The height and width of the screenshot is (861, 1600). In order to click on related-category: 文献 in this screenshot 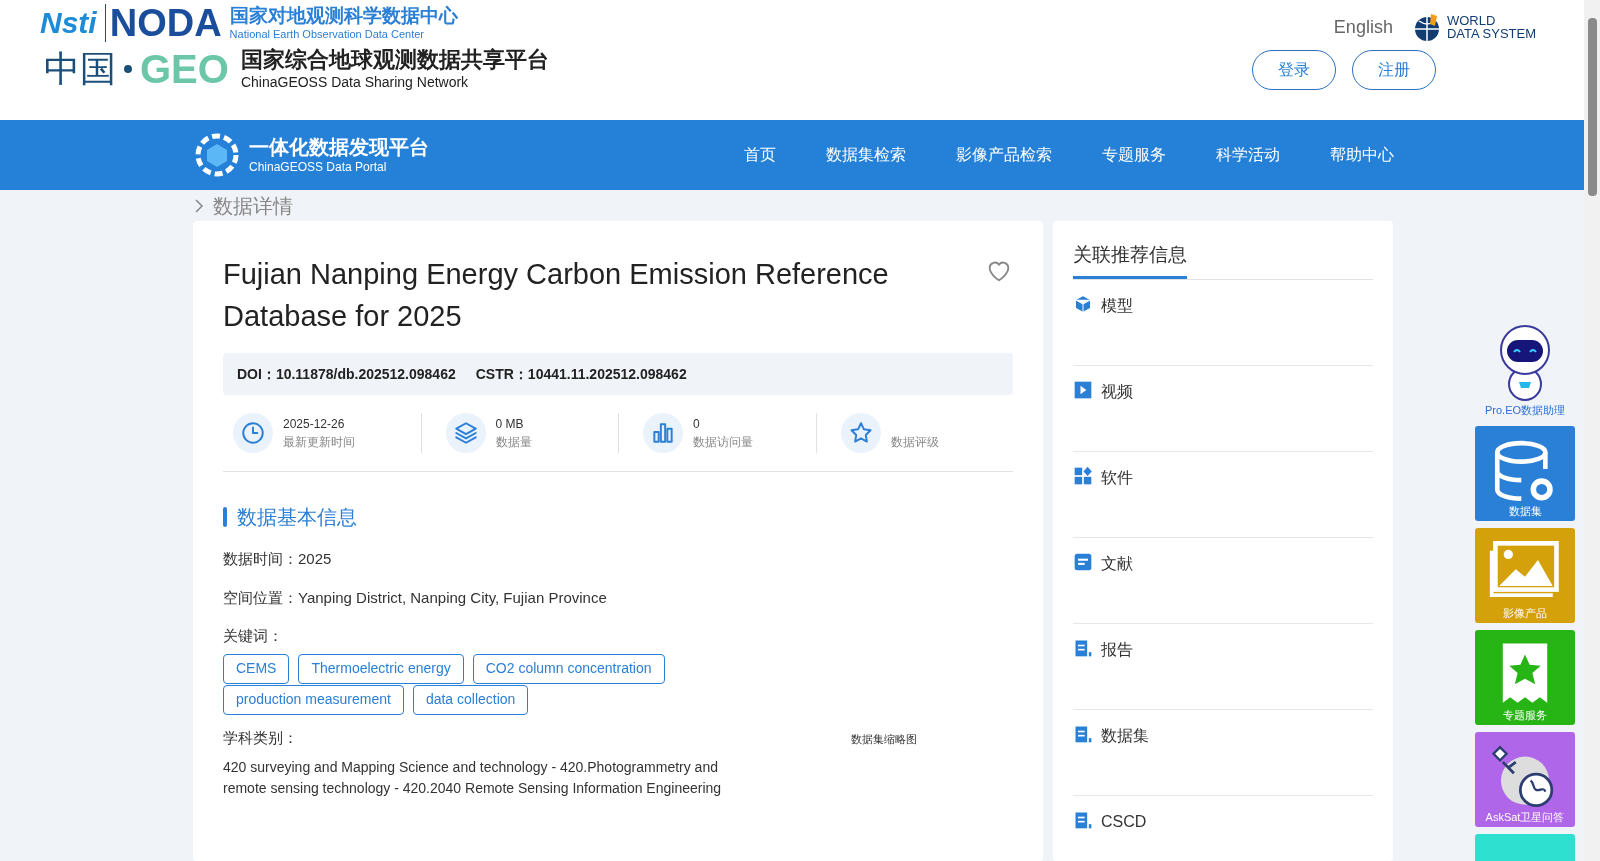, I will do `click(1117, 563)`.